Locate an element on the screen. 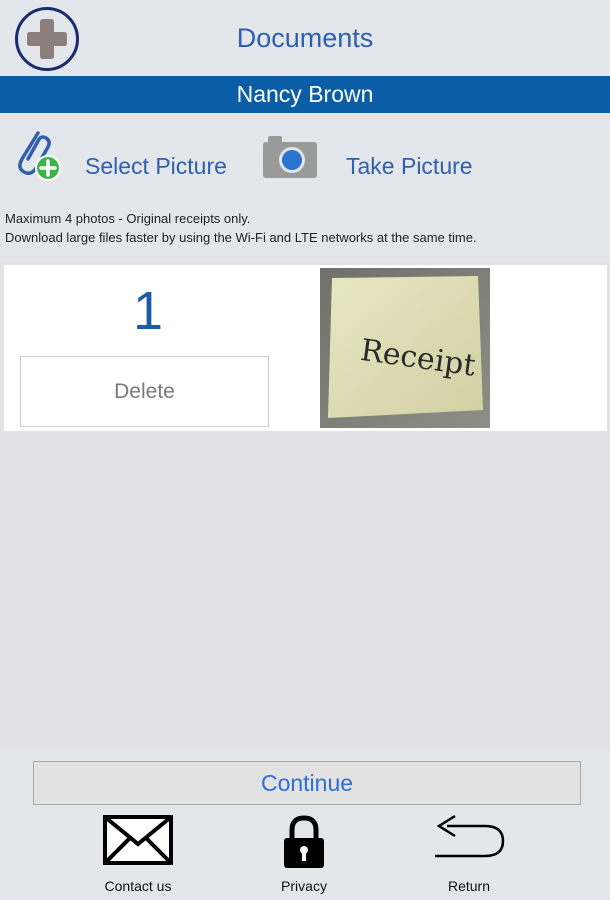 The width and height of the screenshot is (610, 900). photo-number: 1 is located at coordinates (148, 311).